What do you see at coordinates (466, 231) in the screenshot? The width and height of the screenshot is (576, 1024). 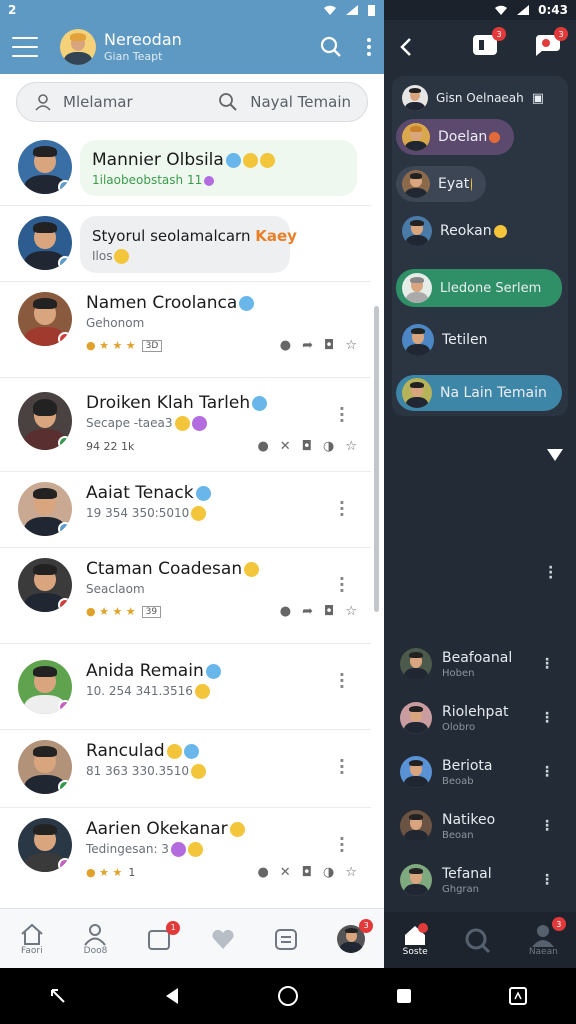 I see `chip-label: Reokan` at bounding box center [466, 231].